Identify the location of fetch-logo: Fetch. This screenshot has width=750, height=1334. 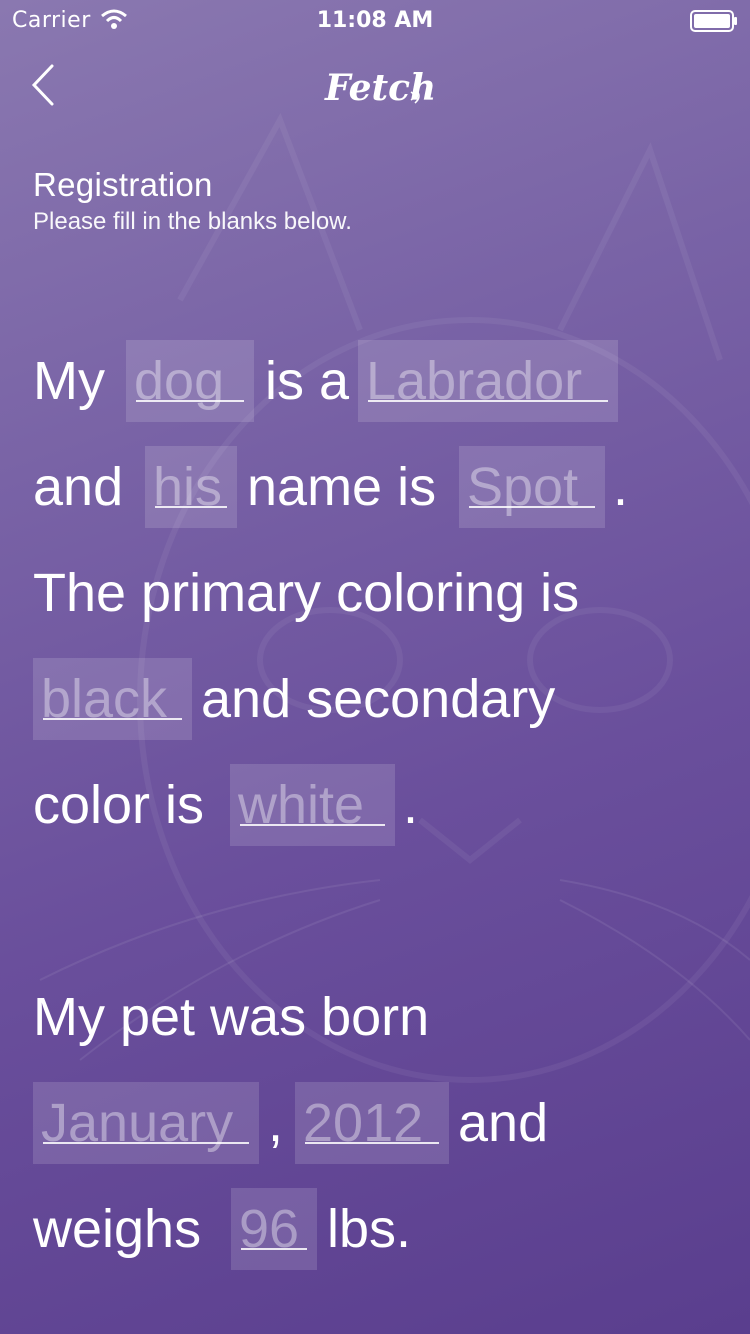
(379, 88).